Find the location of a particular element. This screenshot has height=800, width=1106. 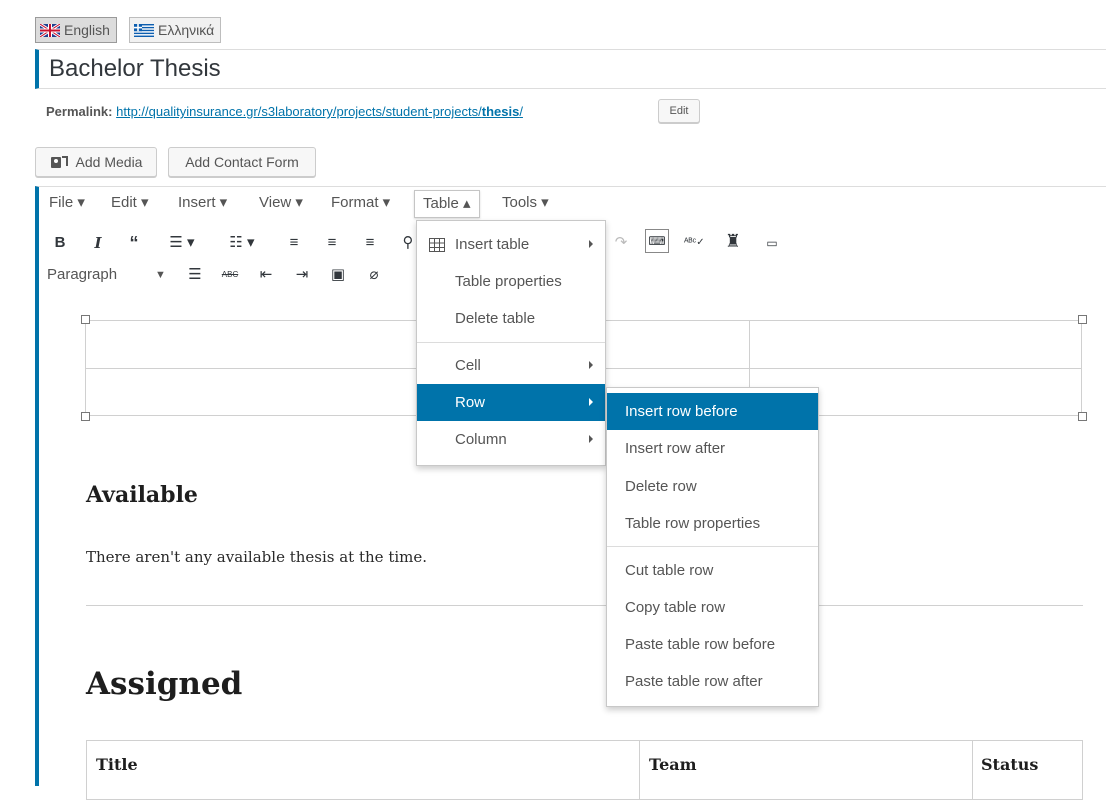

menu-item-label: Insert table is located at coordinates (492, 244).